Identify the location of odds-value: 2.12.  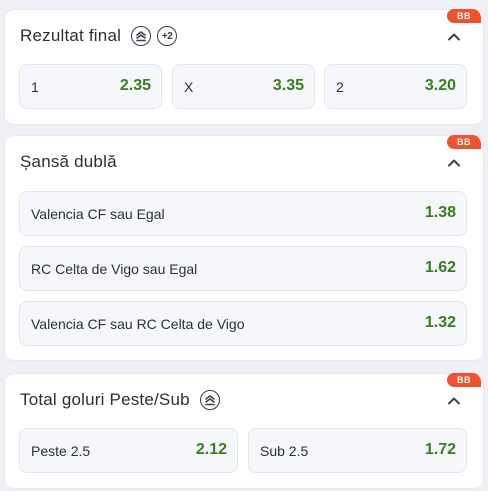
(211, 449).